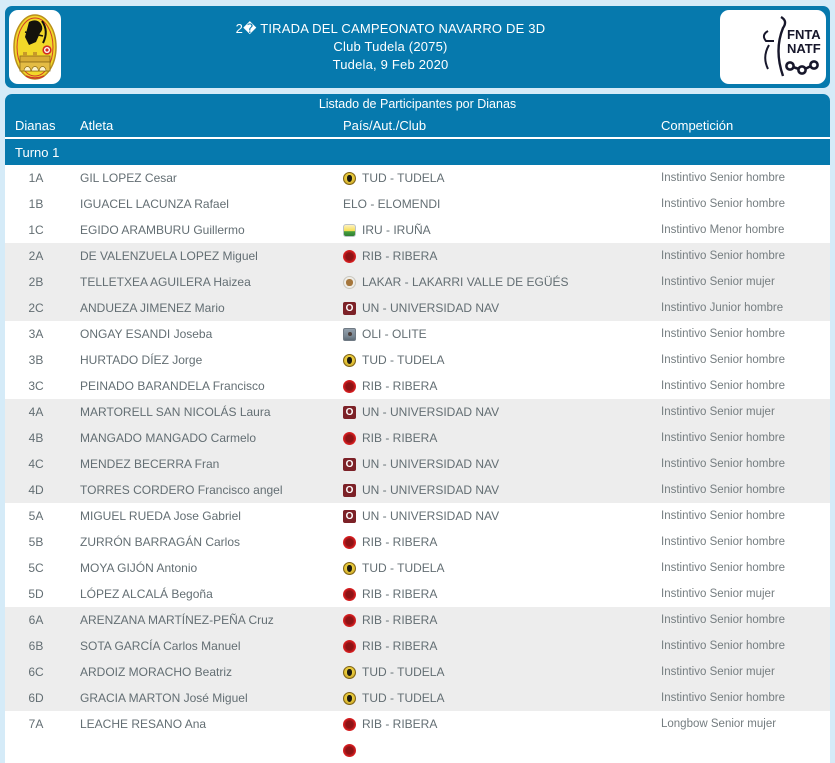 The height and width of the screenshot is (763, 835). I want to click on row-competicion: Longbow Senior mujer, so click(719, 724).